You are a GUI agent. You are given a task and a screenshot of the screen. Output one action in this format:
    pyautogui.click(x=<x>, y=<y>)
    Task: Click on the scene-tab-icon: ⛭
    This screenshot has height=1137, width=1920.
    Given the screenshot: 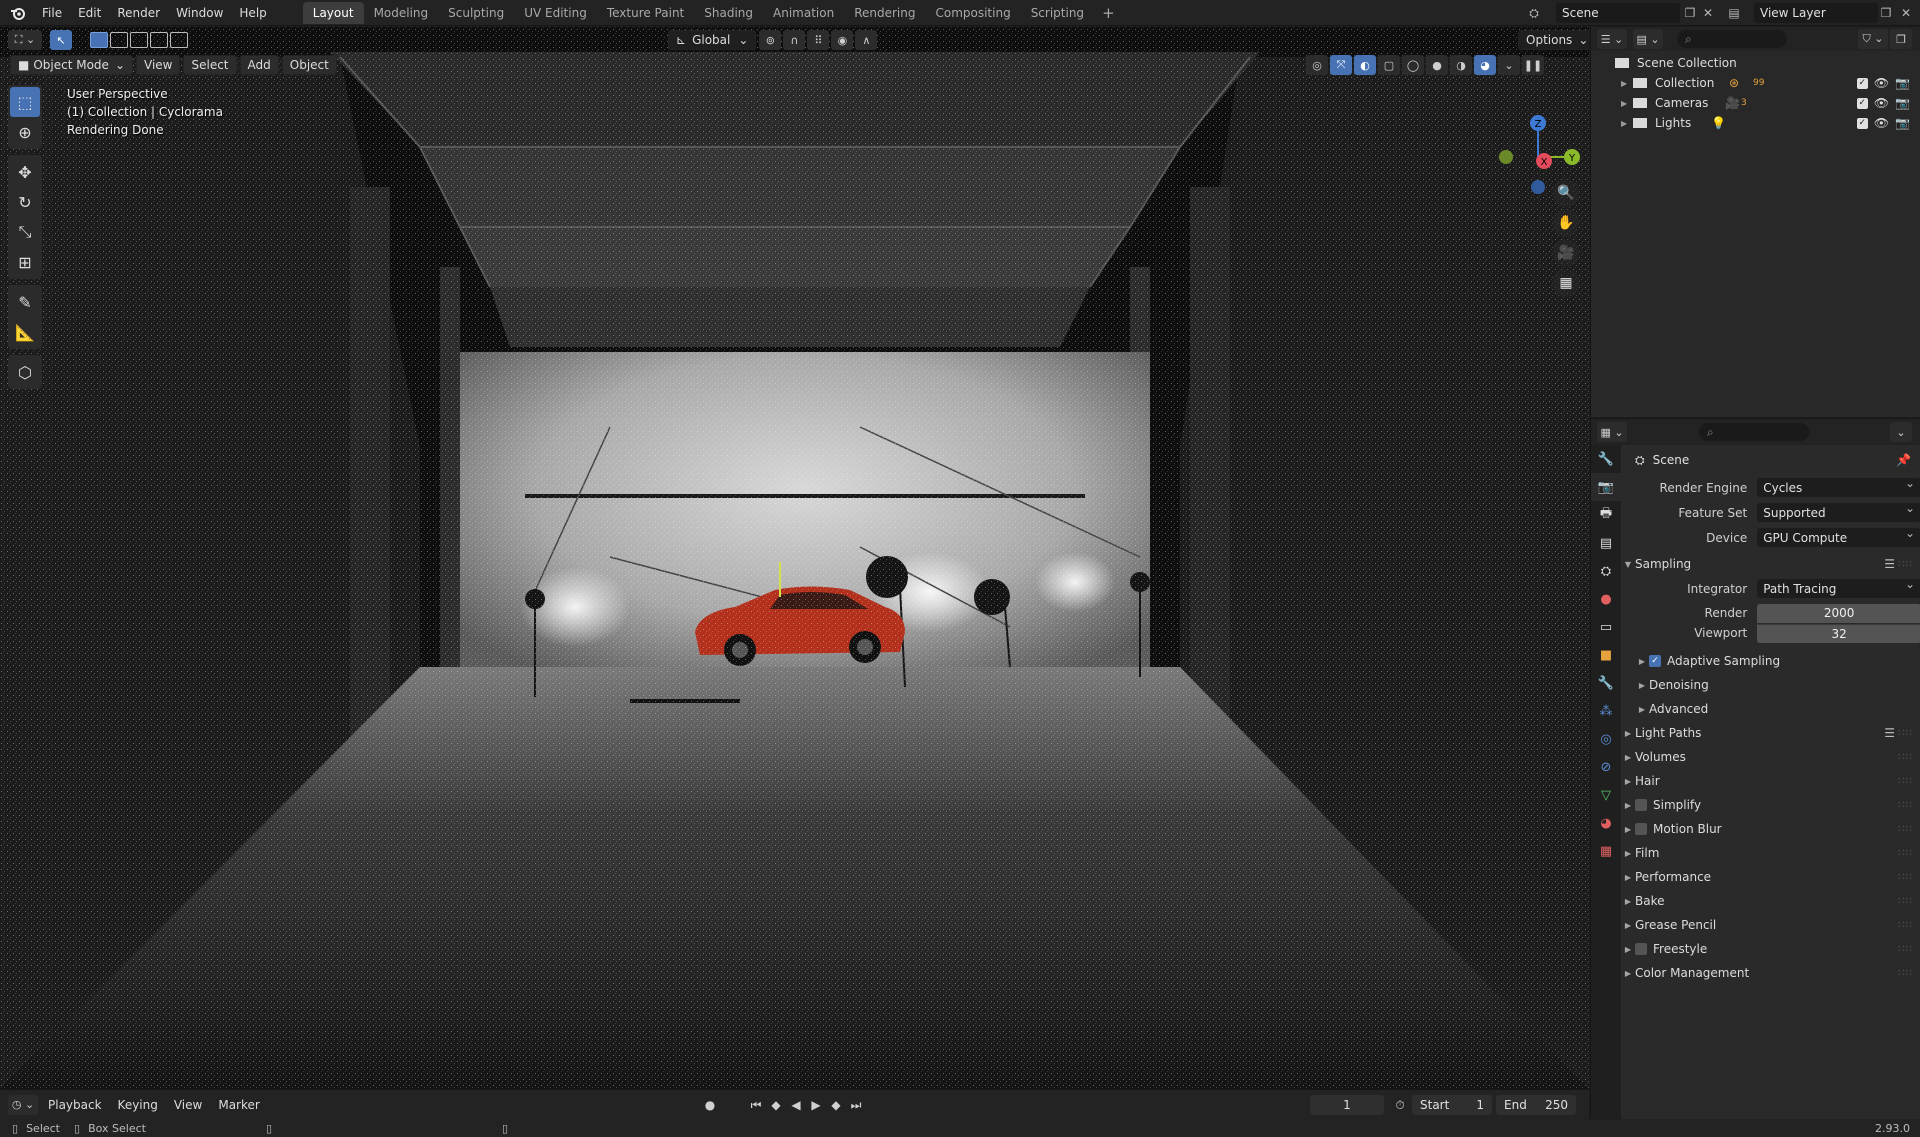 What is the action you would take?
    pyautogui.click(x=1606, y=571)
    